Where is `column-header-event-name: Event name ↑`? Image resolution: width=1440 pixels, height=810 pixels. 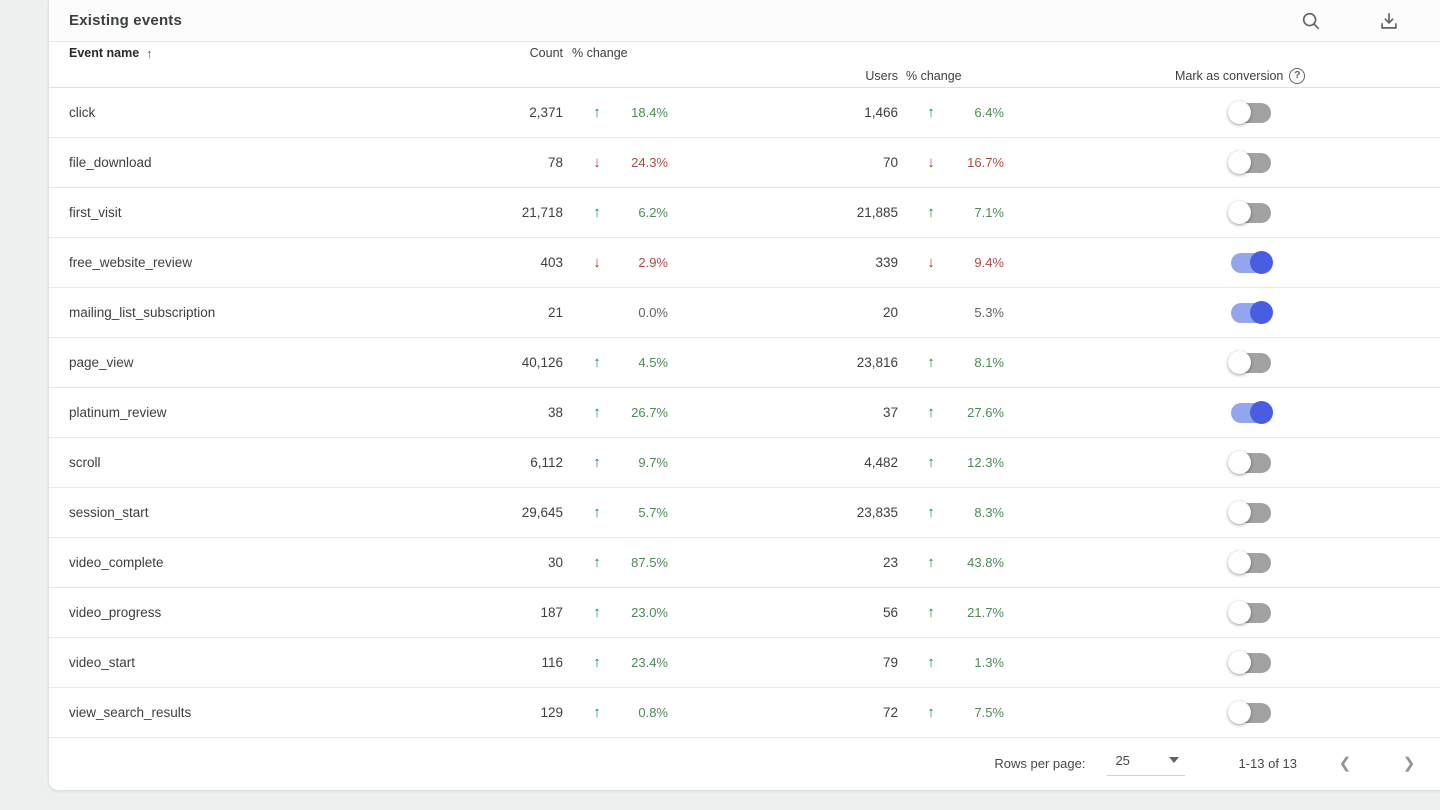 column-header-event-name: Event name ↑ is located at coordinates (266, 53).